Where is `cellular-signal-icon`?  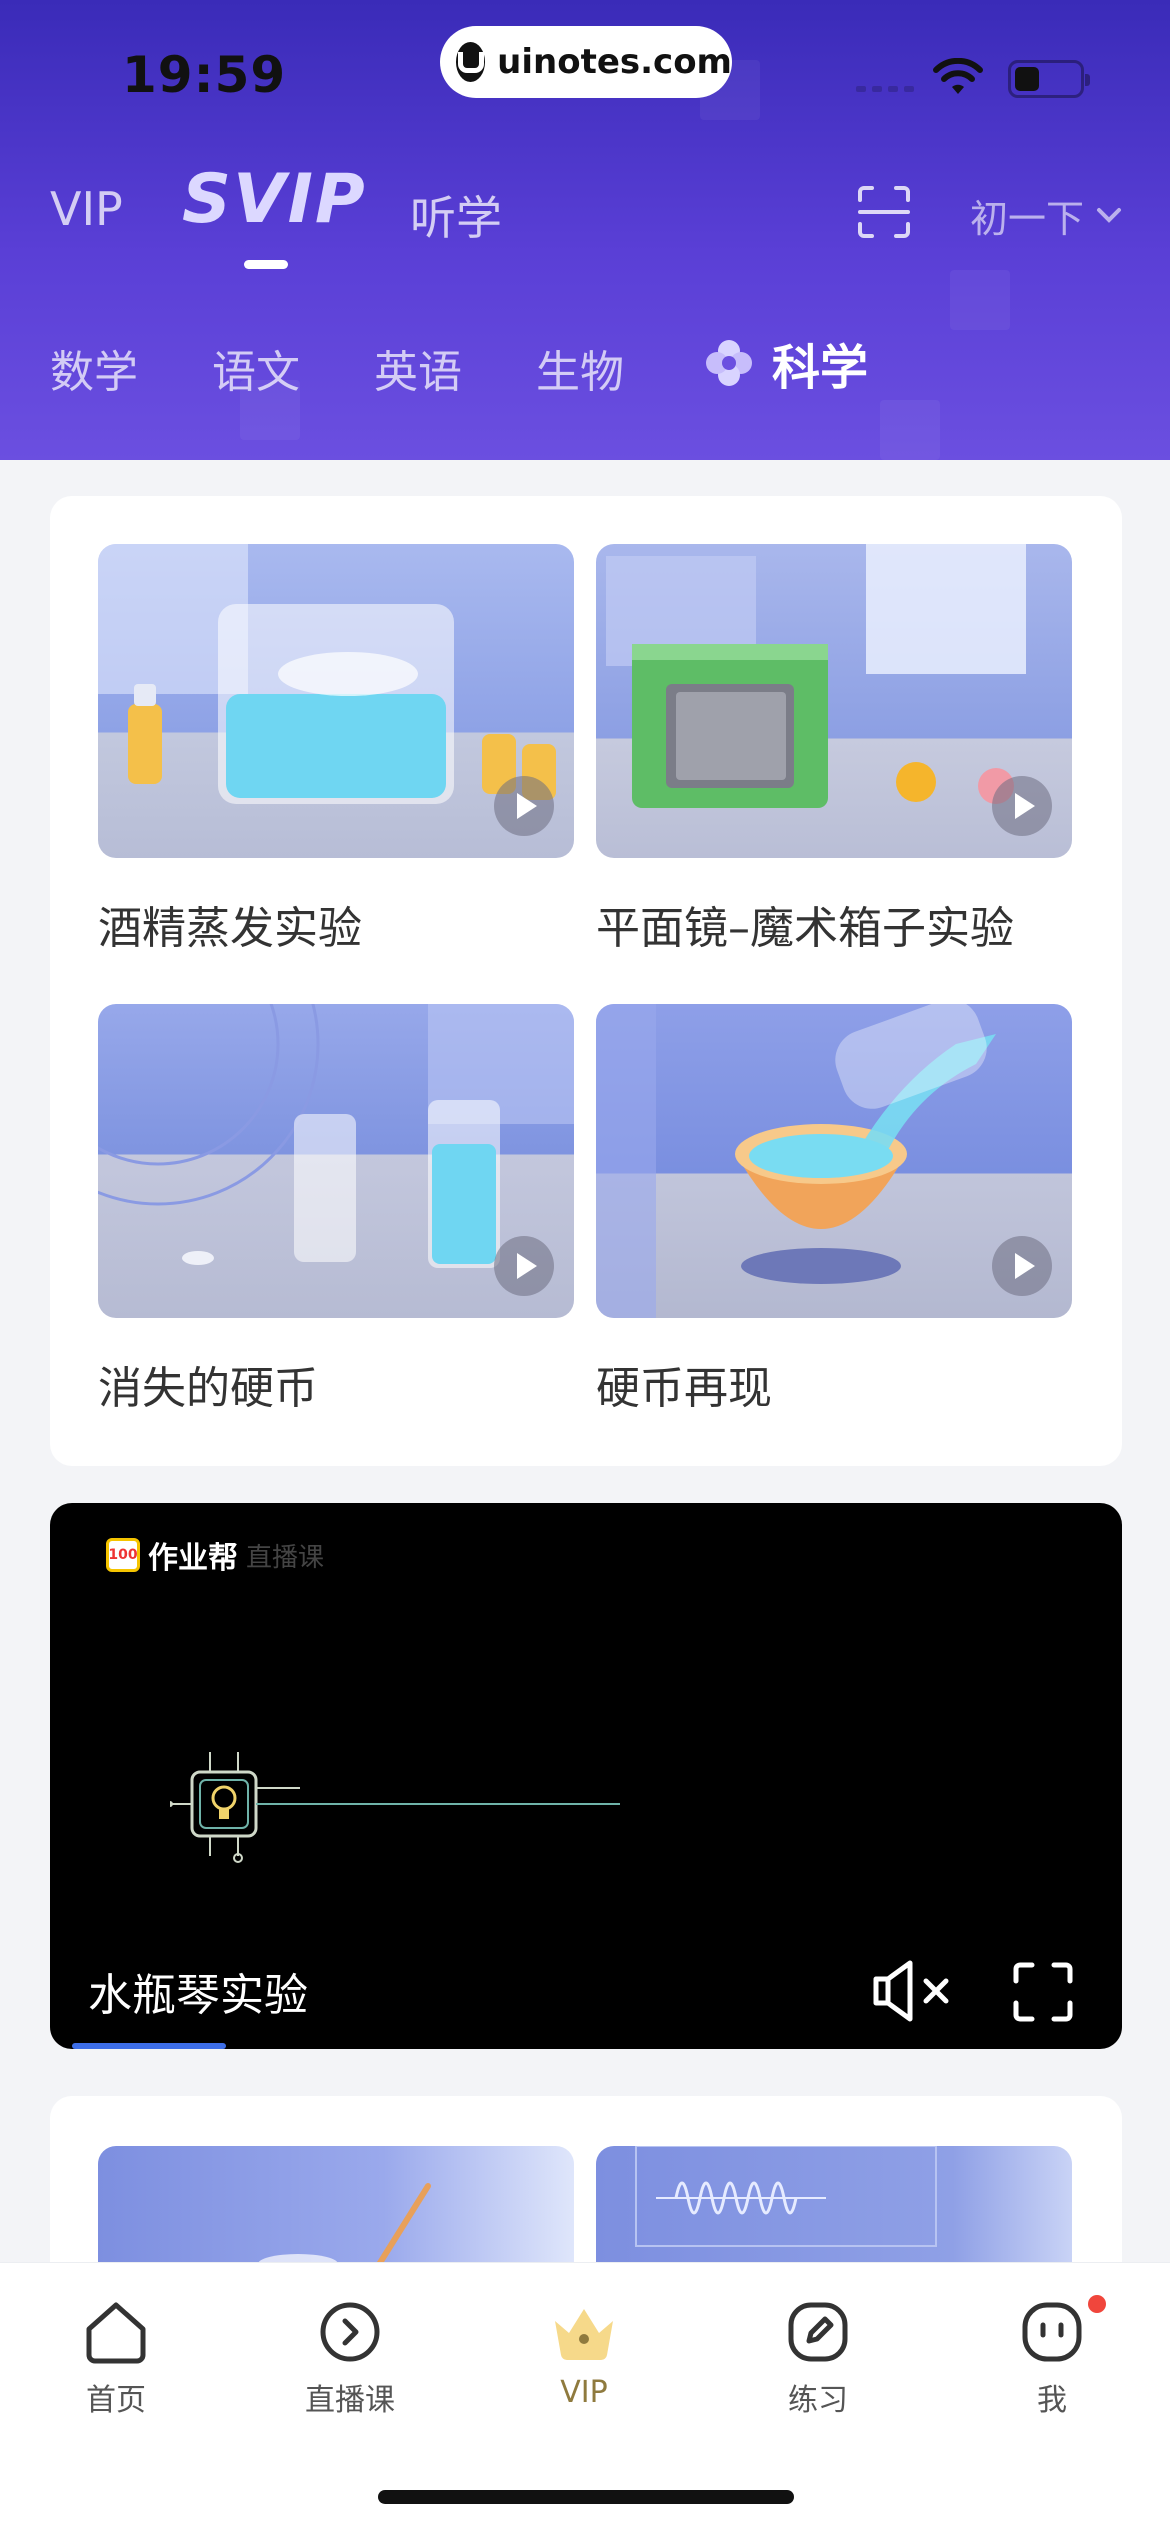
cellular-signal-icon is located at coordinates (885, 89).